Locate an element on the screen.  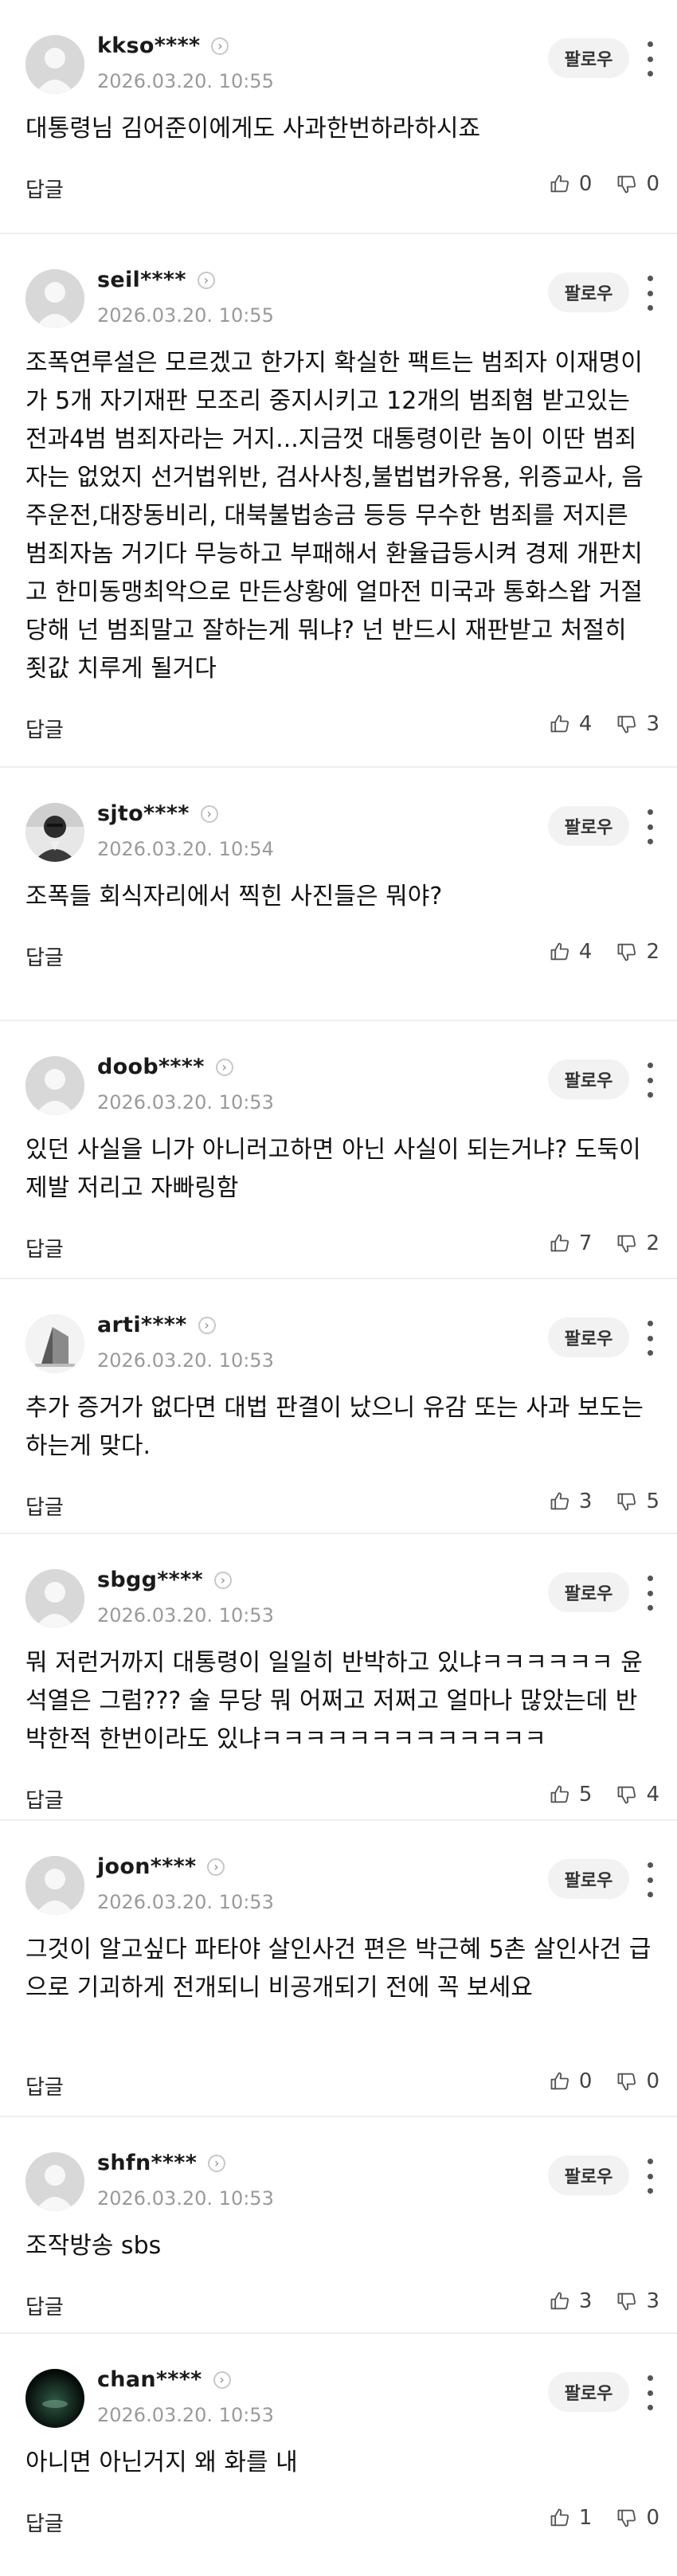
username: sjto**** is located at coordinates (143, 813).